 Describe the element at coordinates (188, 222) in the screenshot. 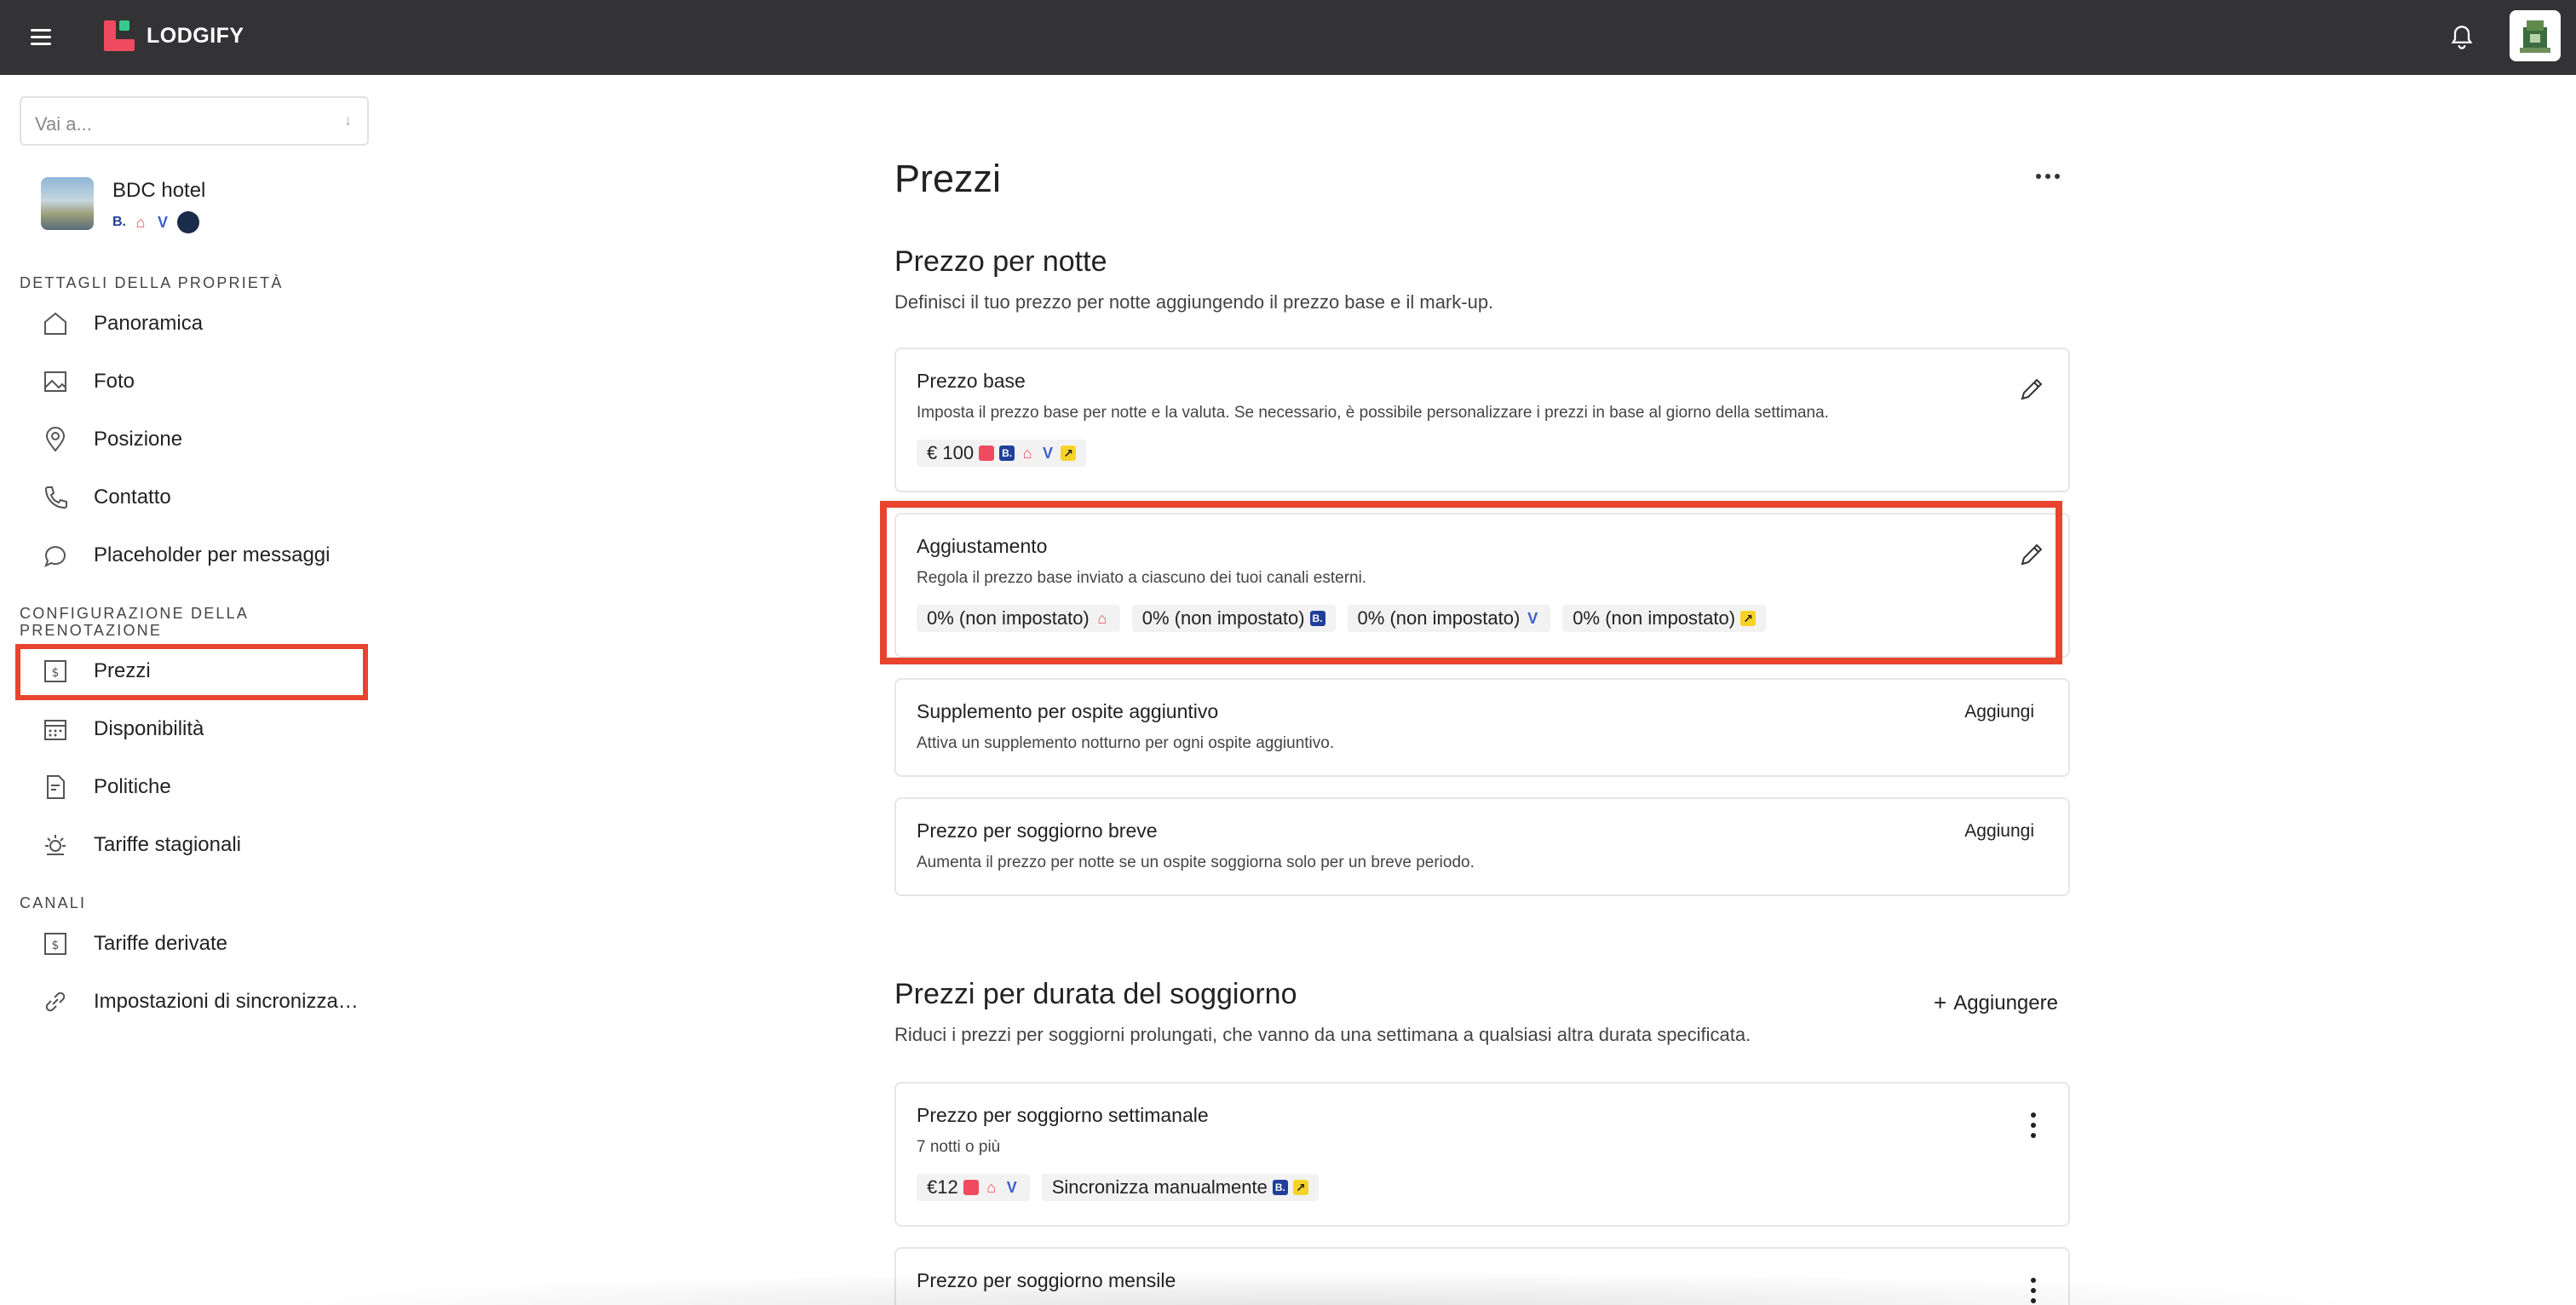

I see `expedia-icon` at that location.